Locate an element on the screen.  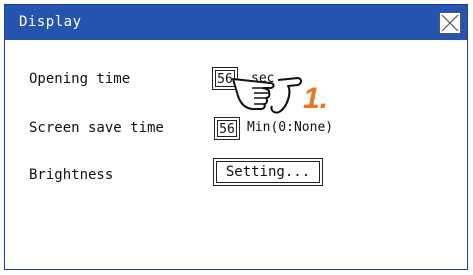
brightness-label: Brightness is located at coordinates (71, 175).